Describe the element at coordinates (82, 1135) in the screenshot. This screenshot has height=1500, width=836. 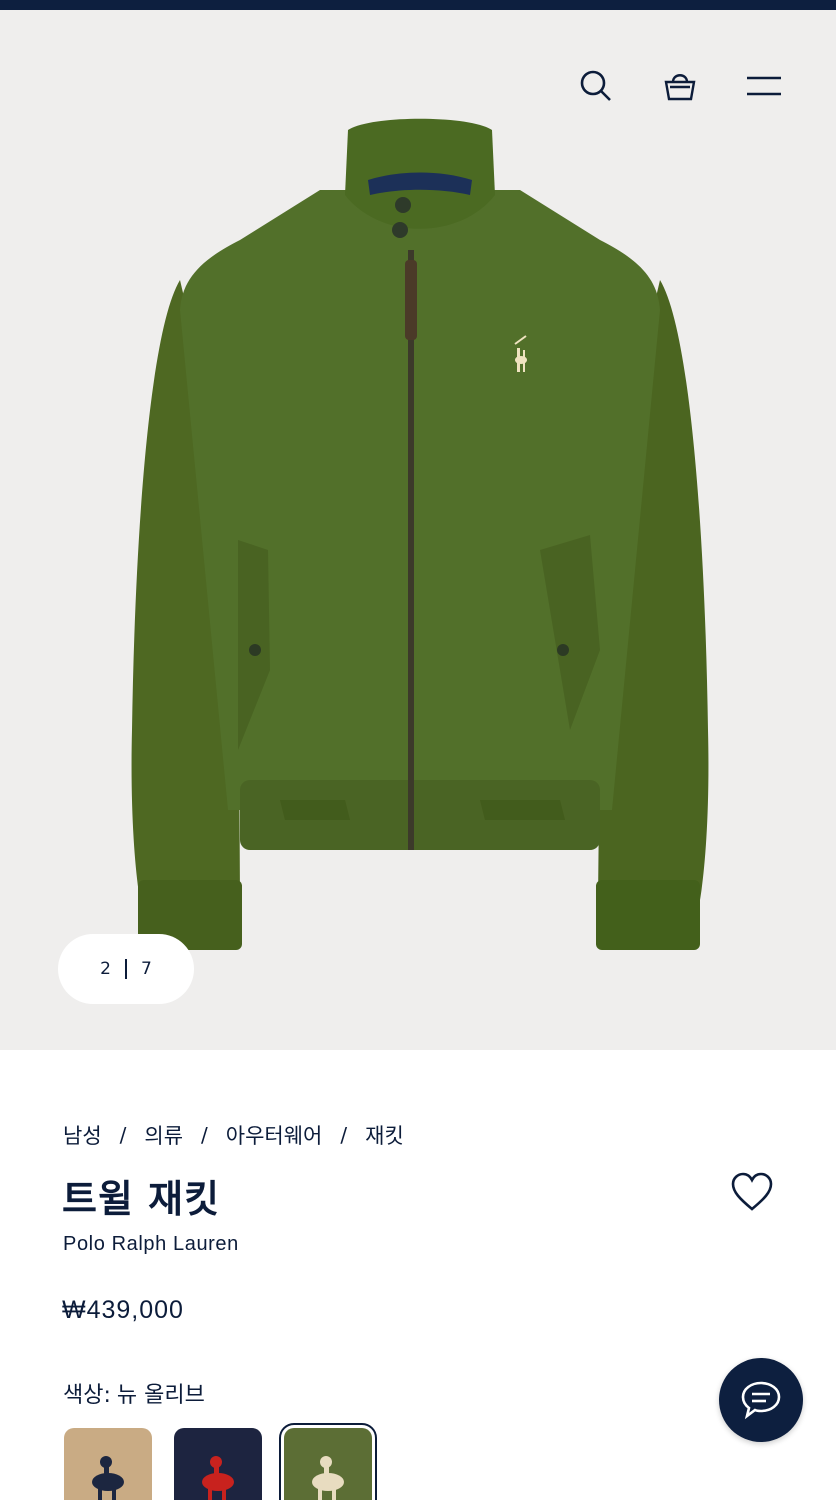
I see `breadcrumb-item-men: 남성` at that location.